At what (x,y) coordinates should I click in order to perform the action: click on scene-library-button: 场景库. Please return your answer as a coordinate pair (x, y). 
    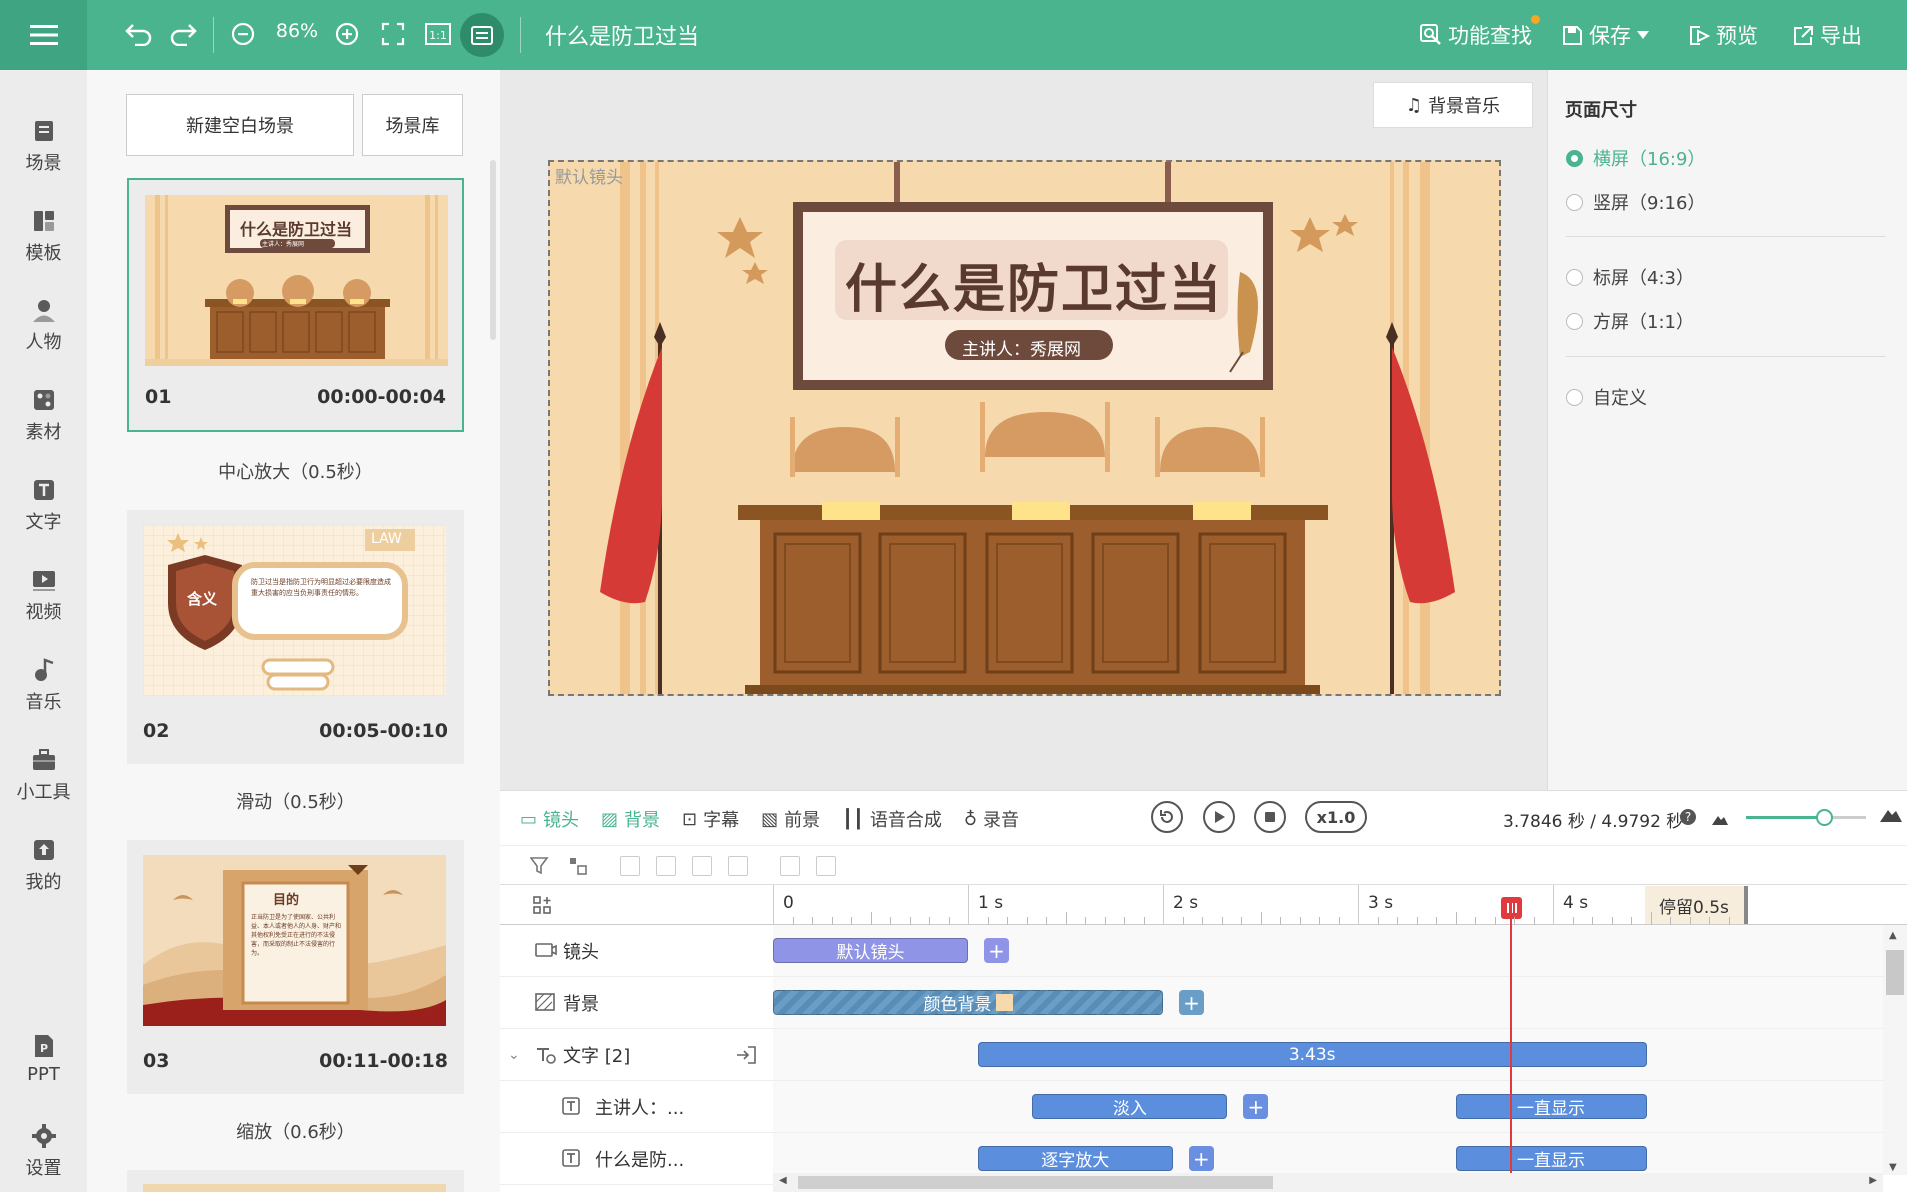
    Looking at the image, I should click on (412, 125).